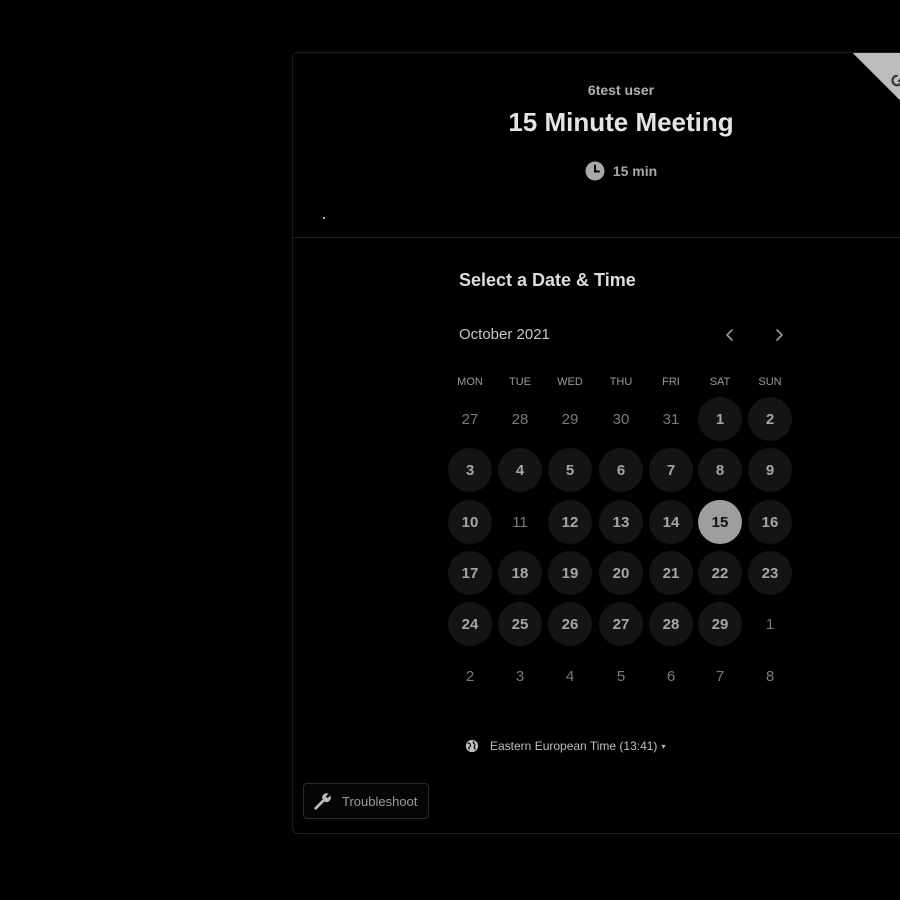 The height and width of the screenshot is (900, 900). I want to click on calendar-day: 14, so click(671, 522).